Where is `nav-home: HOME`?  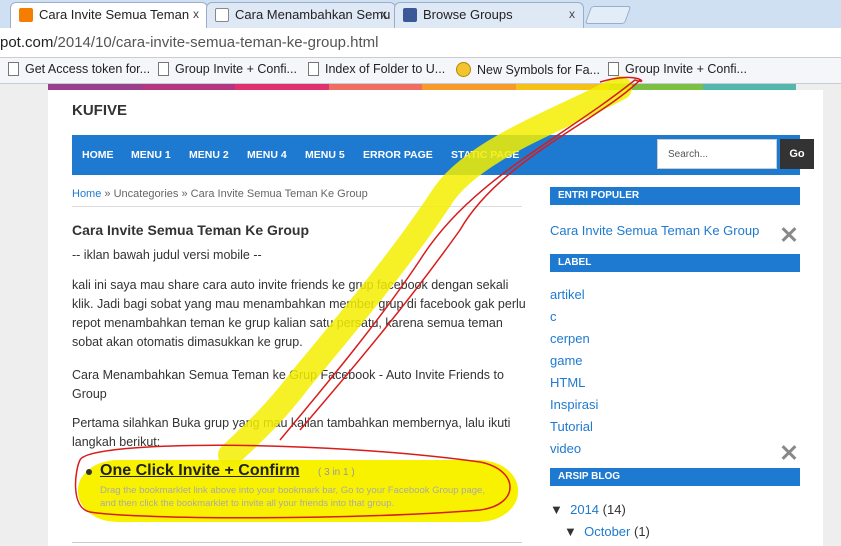
nav-home: HOME is located at coordinates (98, 155).